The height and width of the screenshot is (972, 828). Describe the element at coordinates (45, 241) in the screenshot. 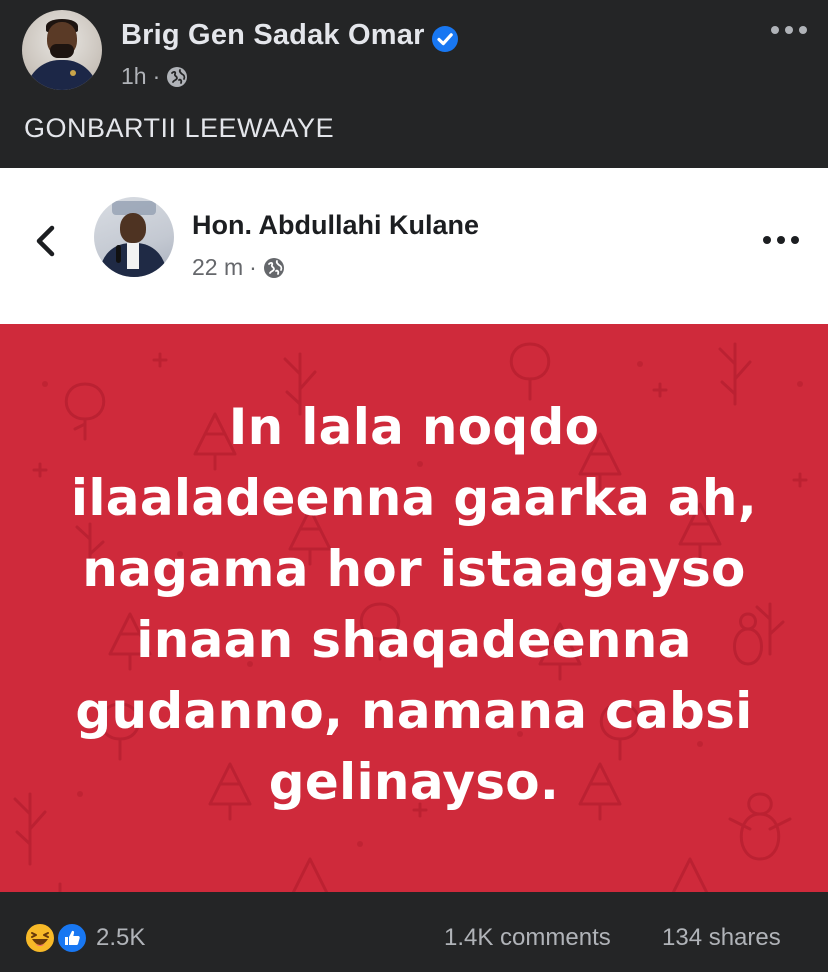

I see `chevron-left-icon` at that location.